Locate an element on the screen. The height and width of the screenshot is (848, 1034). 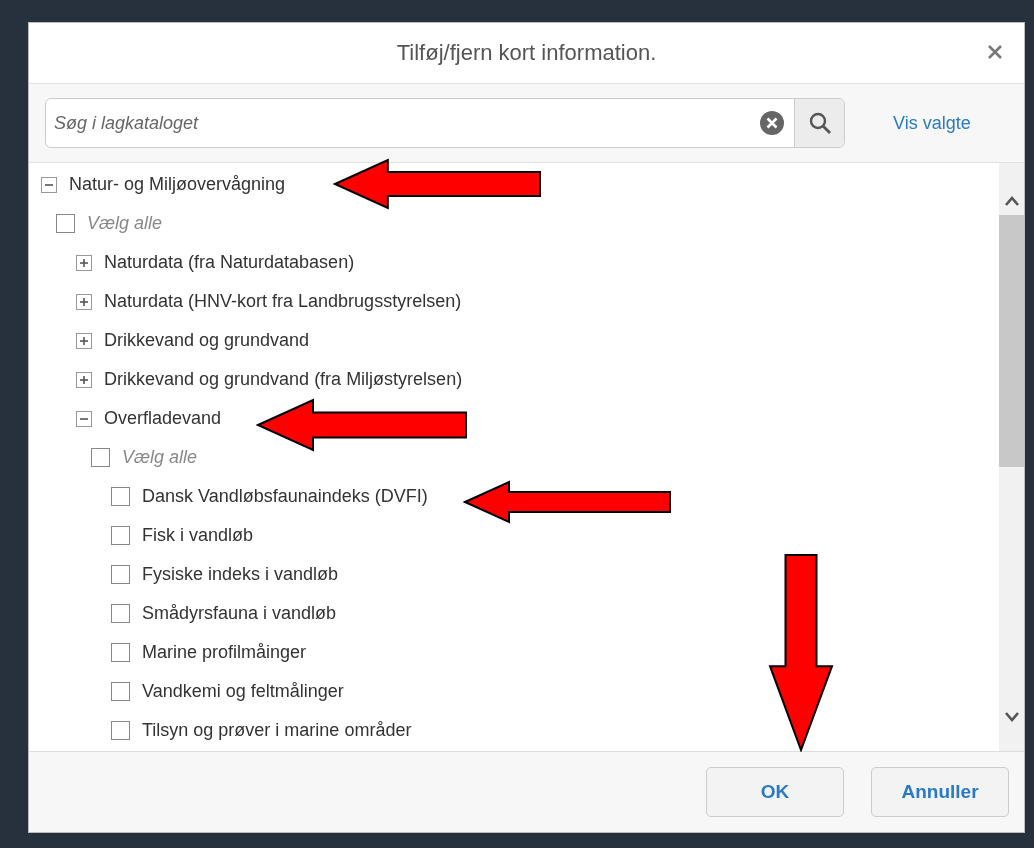
search-button is located at coordinates (819, 123).